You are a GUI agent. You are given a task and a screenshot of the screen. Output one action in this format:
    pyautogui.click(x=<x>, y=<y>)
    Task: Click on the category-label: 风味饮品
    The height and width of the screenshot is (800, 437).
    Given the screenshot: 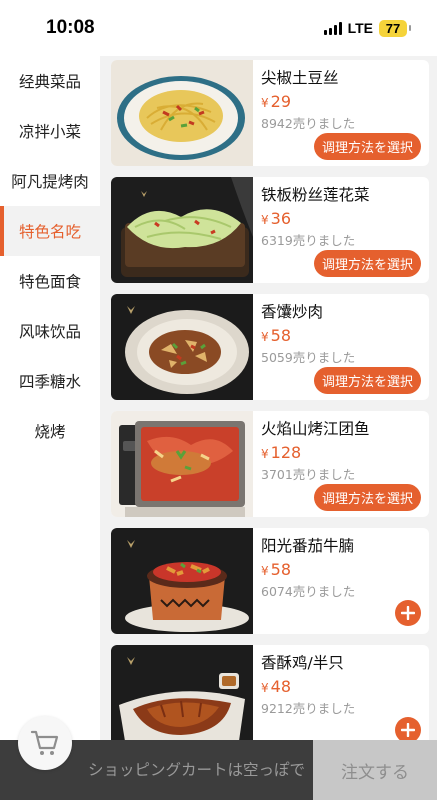 What is the action you would take?
    pyautogui.click(x=49, y=332)
    